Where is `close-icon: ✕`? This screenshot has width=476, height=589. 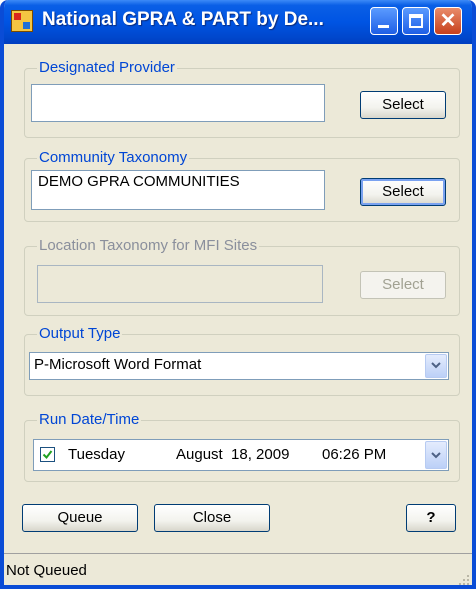
close-icon: ✕ is located at coordinates (448, 21).